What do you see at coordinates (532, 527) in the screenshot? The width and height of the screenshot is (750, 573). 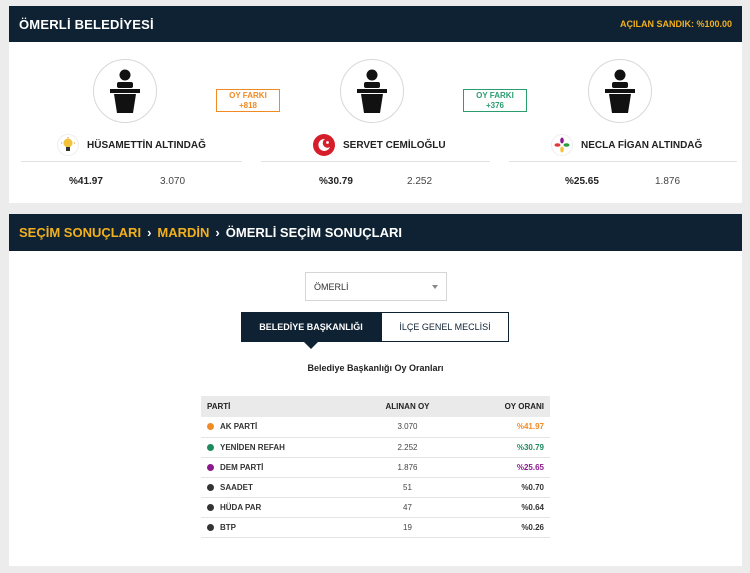 I see `party-pct: %0.26` at bounding box center [532, 527].